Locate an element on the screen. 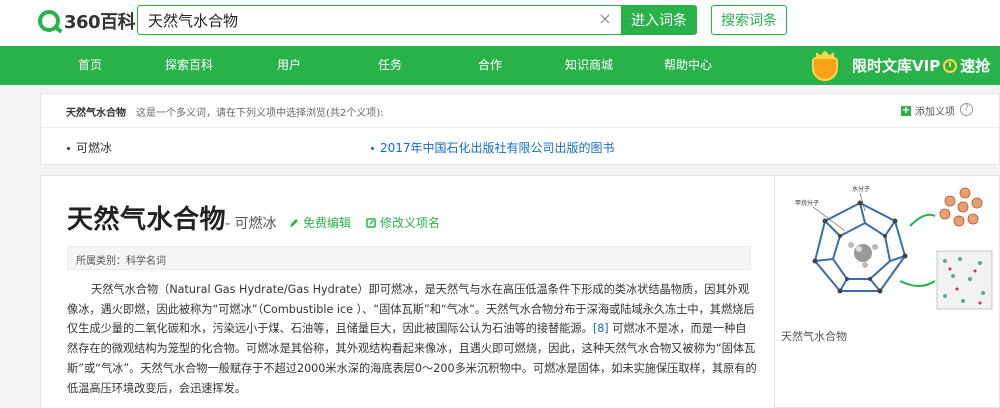  citation-link: [8] is located at coordinates (601, 328).